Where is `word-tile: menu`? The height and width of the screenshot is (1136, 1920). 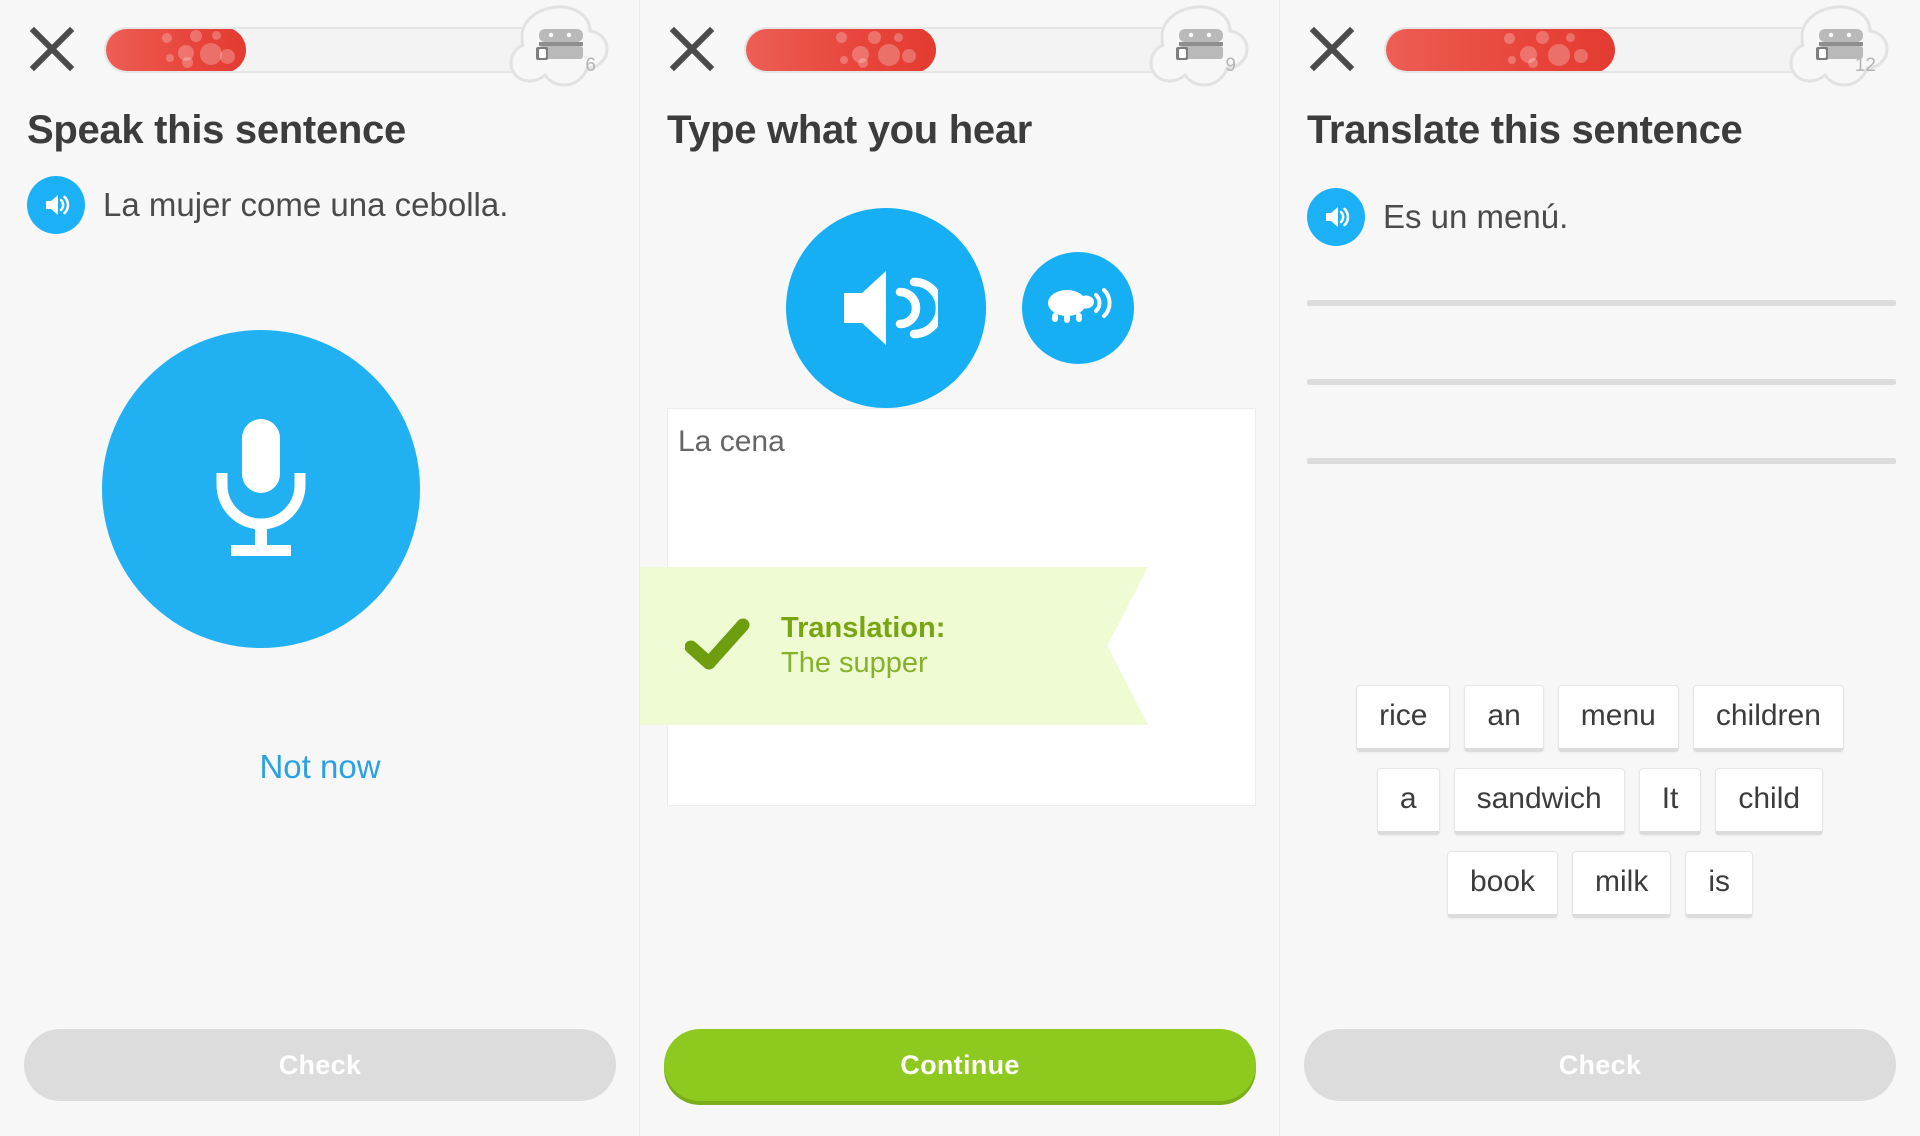
word-tile: menu is located at coordinates (1618, 718).